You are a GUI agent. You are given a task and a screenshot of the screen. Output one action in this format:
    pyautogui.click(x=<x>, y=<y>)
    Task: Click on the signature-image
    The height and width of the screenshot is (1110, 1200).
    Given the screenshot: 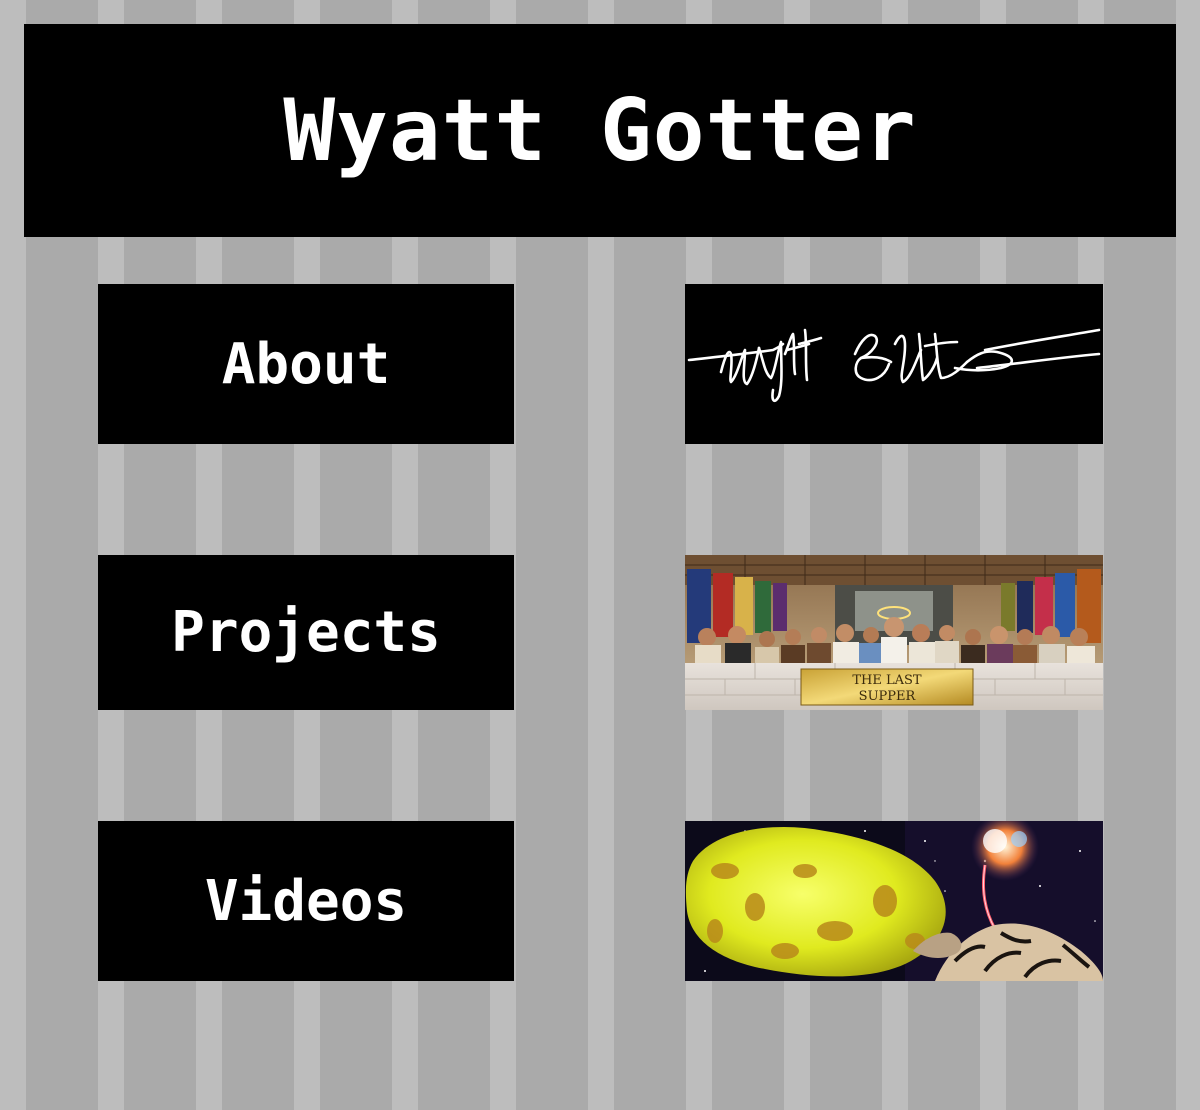 What is the action you would take?
    pyautogui.click(x=894, y=364)
    